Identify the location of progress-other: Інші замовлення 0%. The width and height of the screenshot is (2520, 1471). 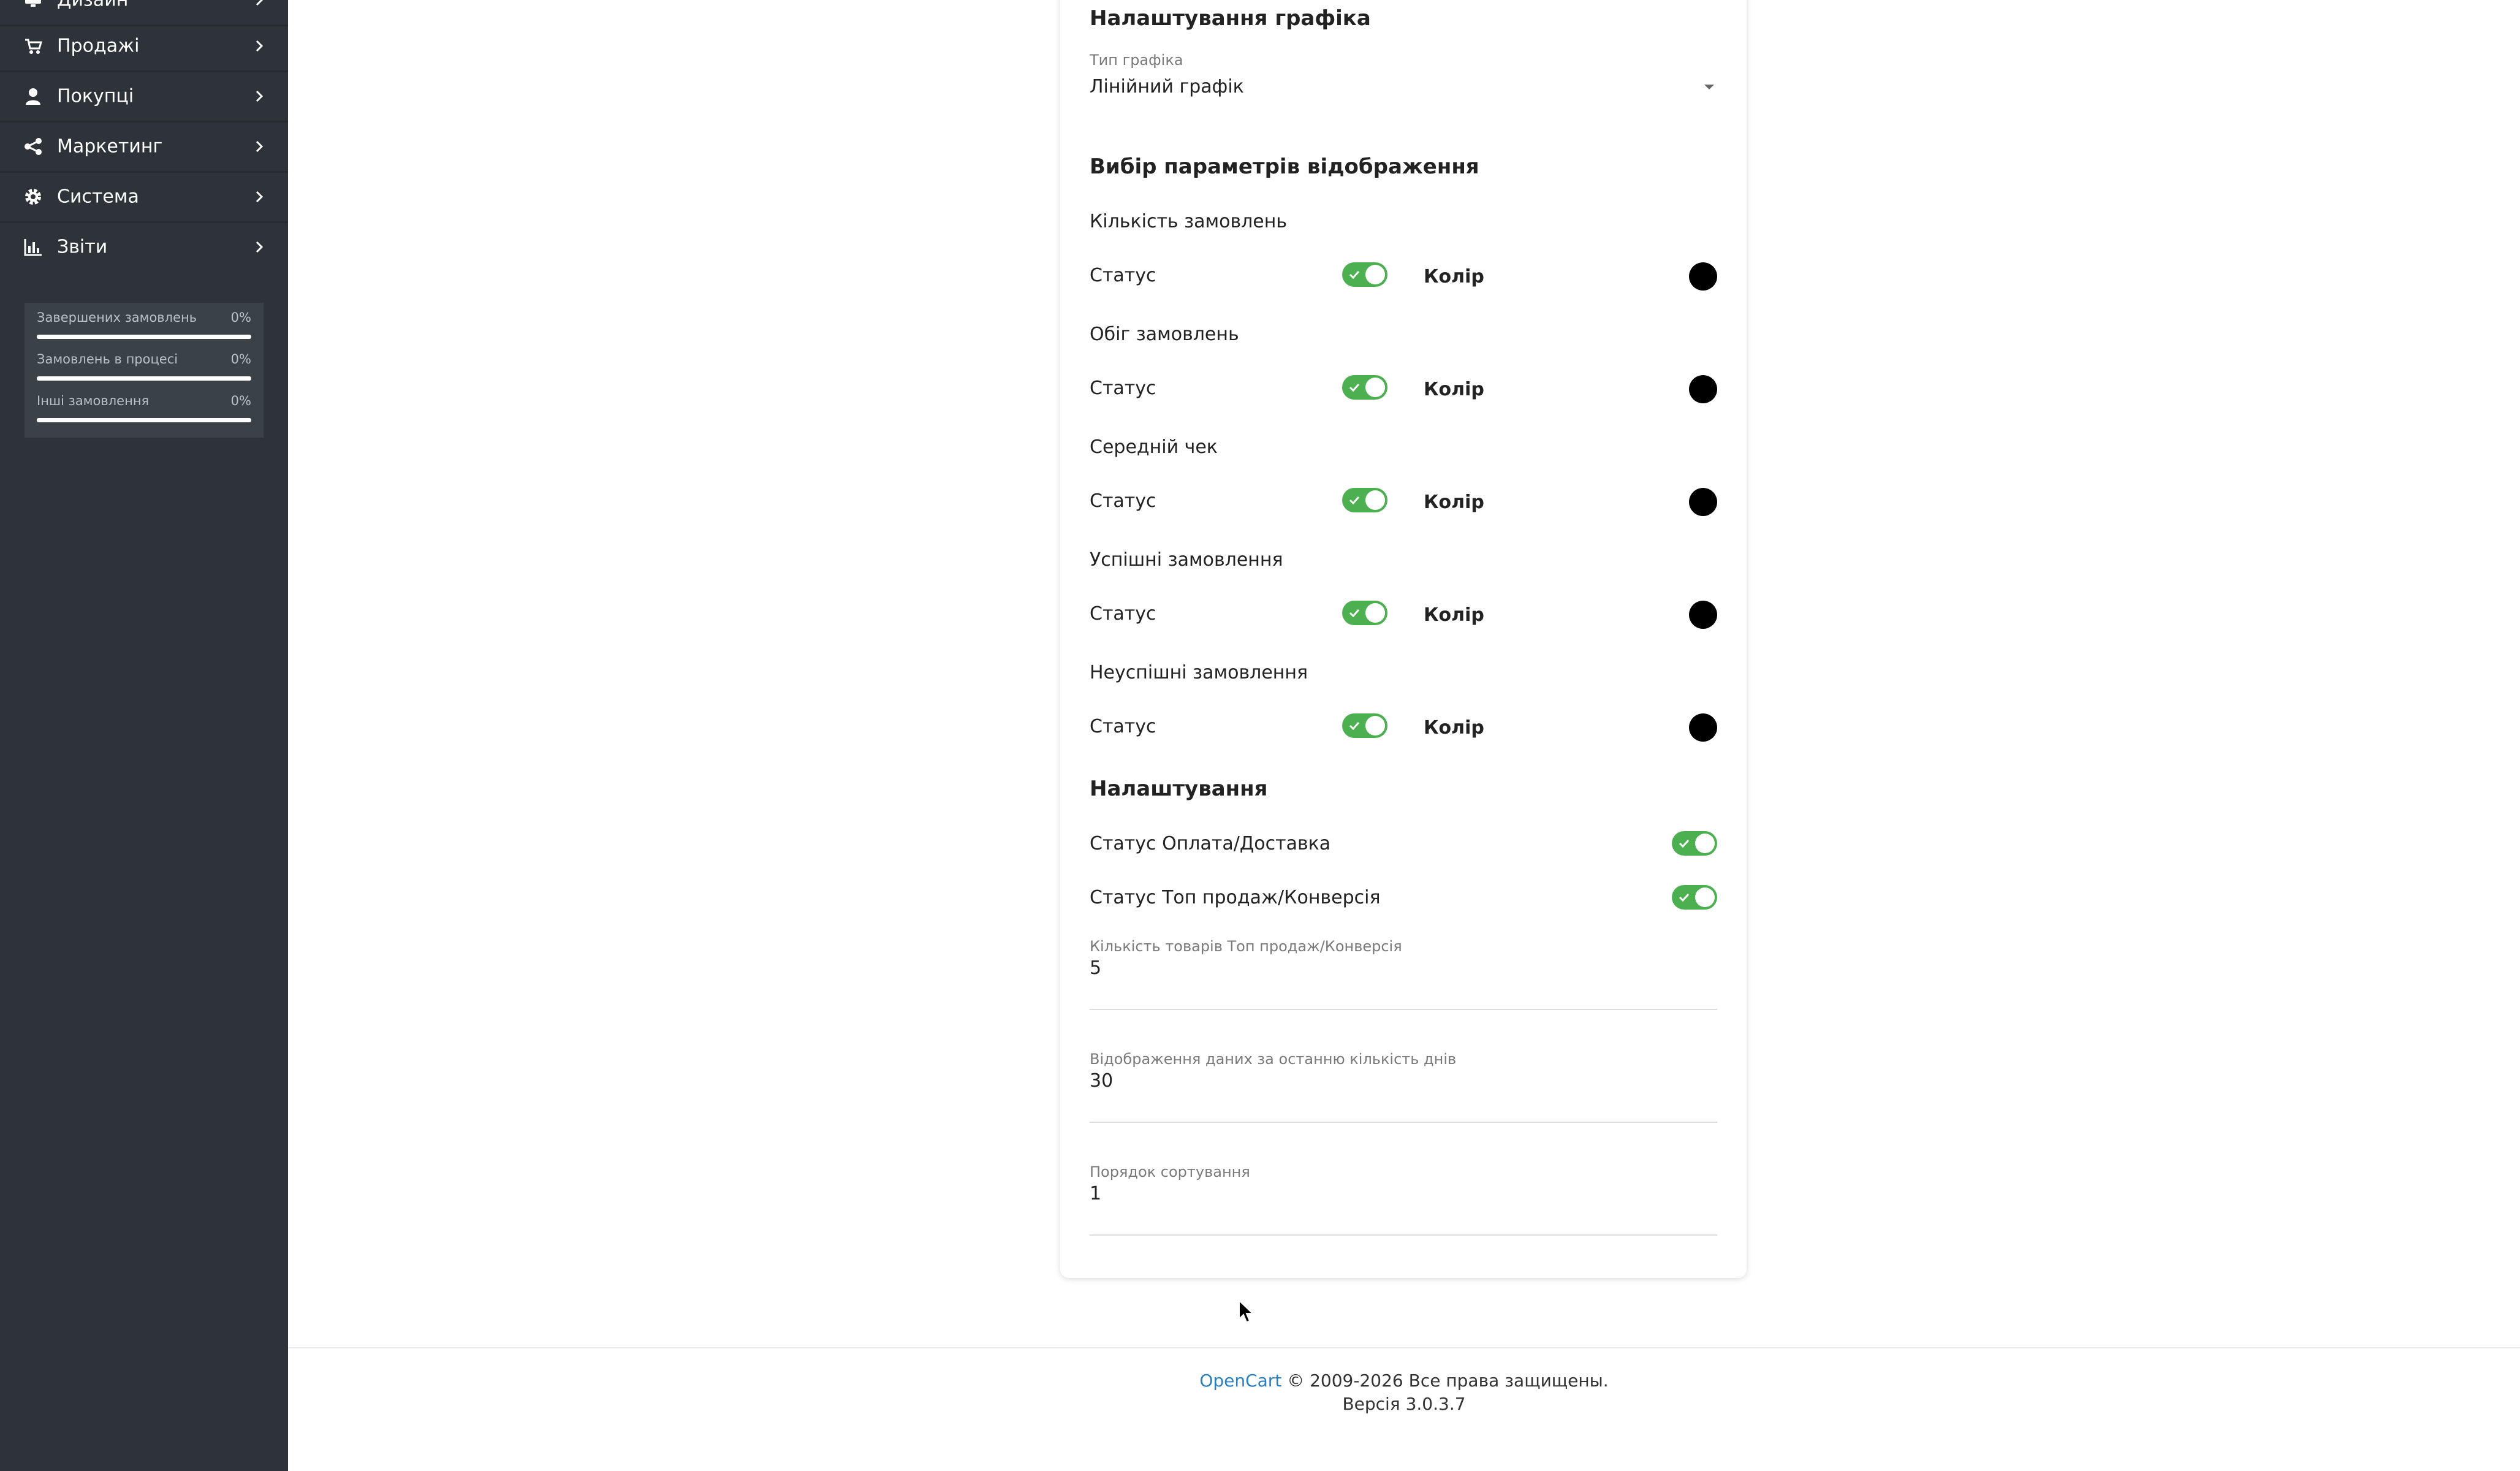
(144, 407).